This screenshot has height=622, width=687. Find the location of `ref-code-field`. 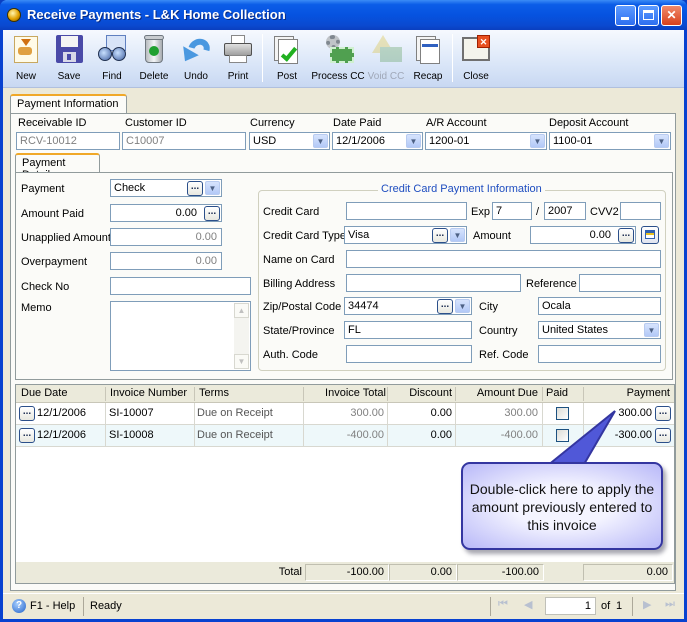

ref-code-field is located at coordinates (599, 354).